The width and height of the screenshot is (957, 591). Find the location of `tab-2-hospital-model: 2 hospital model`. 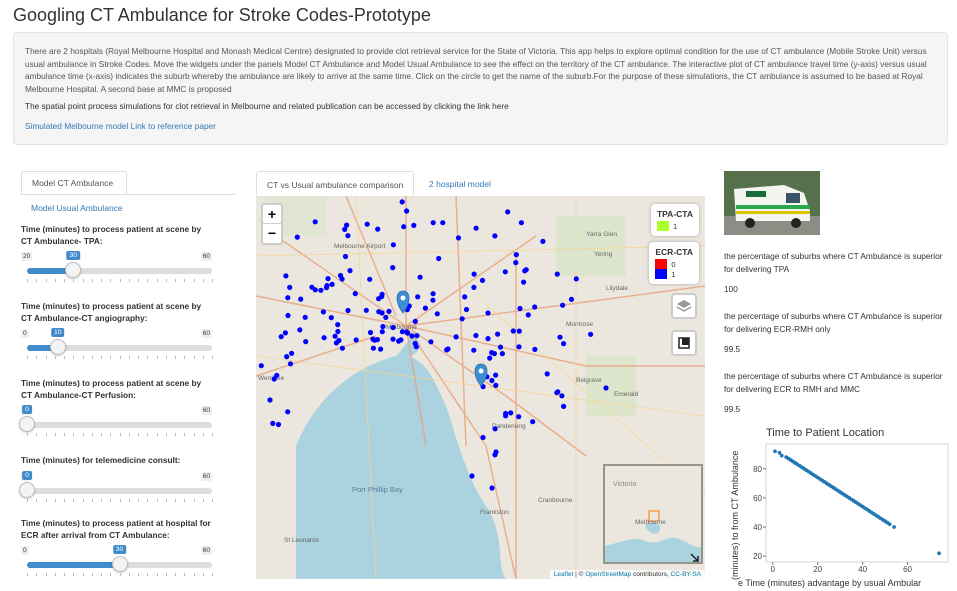

tab-2-hospital-model: 2 hospital model is located at coordinates (460, 182).